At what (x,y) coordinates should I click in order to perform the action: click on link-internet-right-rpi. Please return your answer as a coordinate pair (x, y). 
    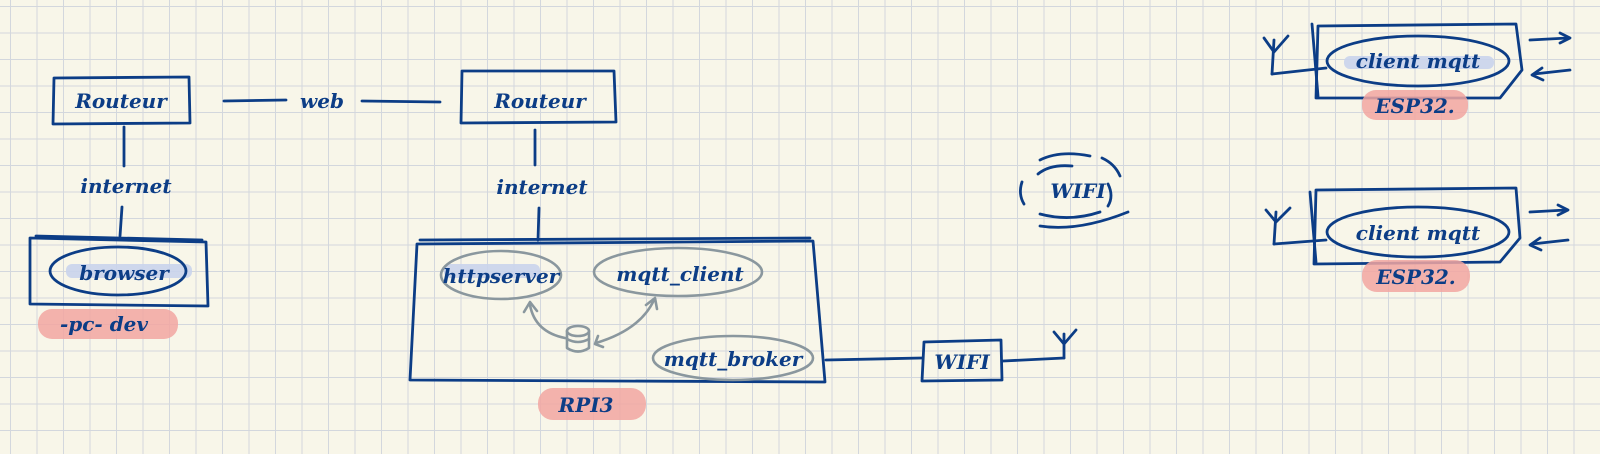
    Looking at the image, I should click on (538, 224).